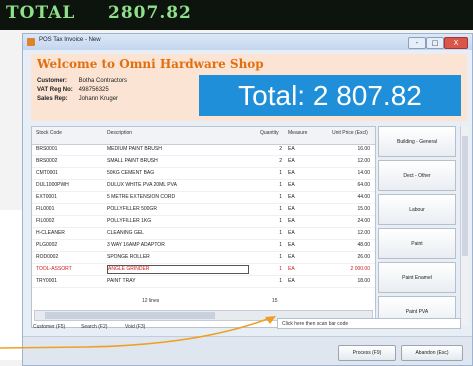 This screenshot has width=473, height=366. I want to click on callout-line, so click(43, 347).